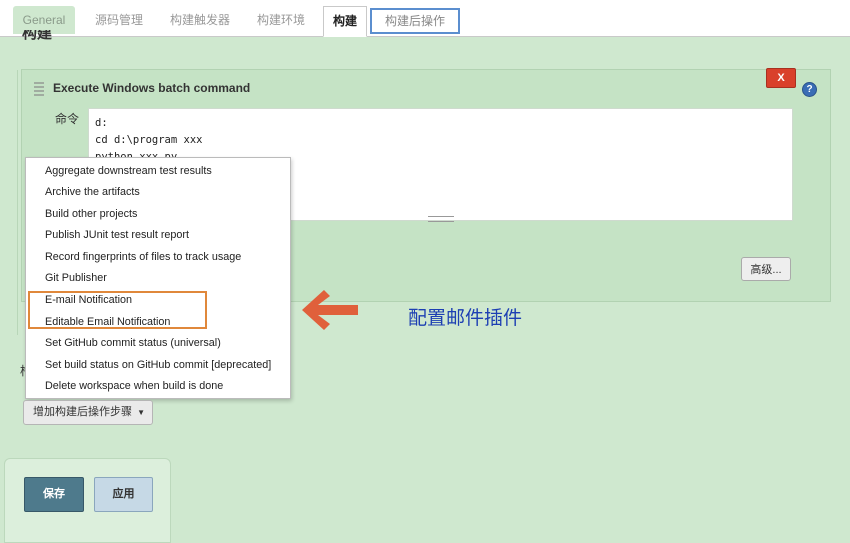 Image resolution: width=850 pixels, height=543 pixels. What do you see at coordinates (91, 214) in the screenshot?
I see `menu-item-build-other-projects: Build other projects` at bounding box center [91, 214].